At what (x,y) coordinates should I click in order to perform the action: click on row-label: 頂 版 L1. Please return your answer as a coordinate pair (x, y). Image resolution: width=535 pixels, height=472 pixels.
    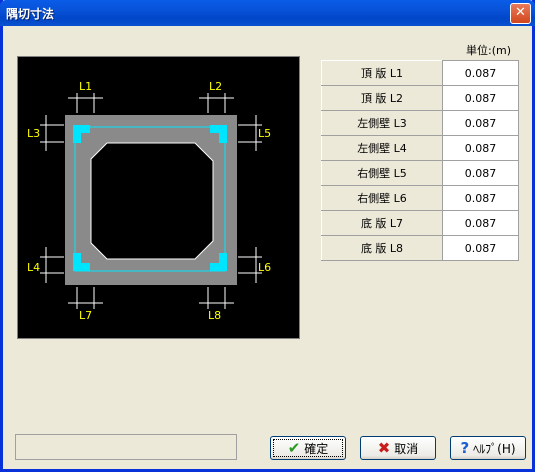
    Looking at the image, I should click on (382, 73).